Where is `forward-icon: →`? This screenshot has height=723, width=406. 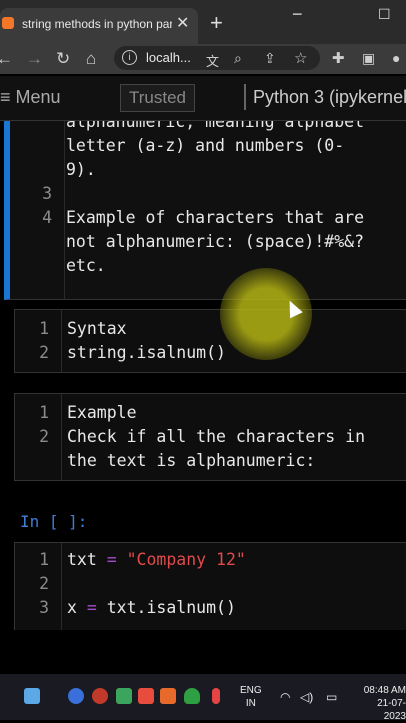 forward-icon: → is located at coordinates (34, 59).